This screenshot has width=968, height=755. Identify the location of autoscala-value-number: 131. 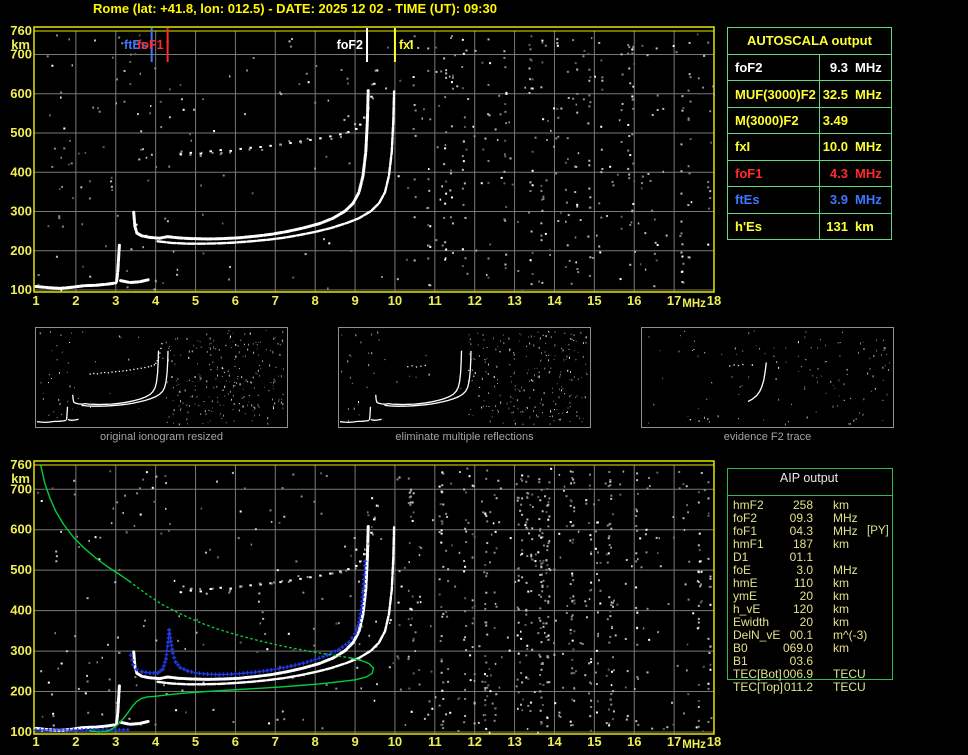
(837, 226).